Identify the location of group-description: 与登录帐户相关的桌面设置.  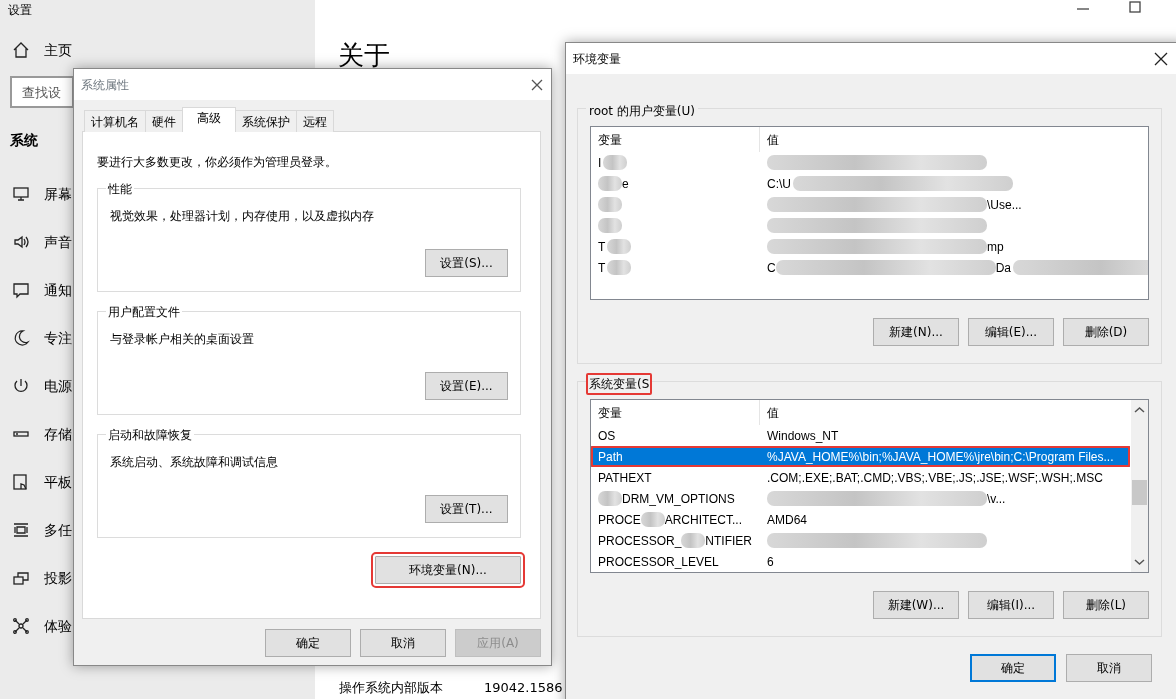
(182, 339).